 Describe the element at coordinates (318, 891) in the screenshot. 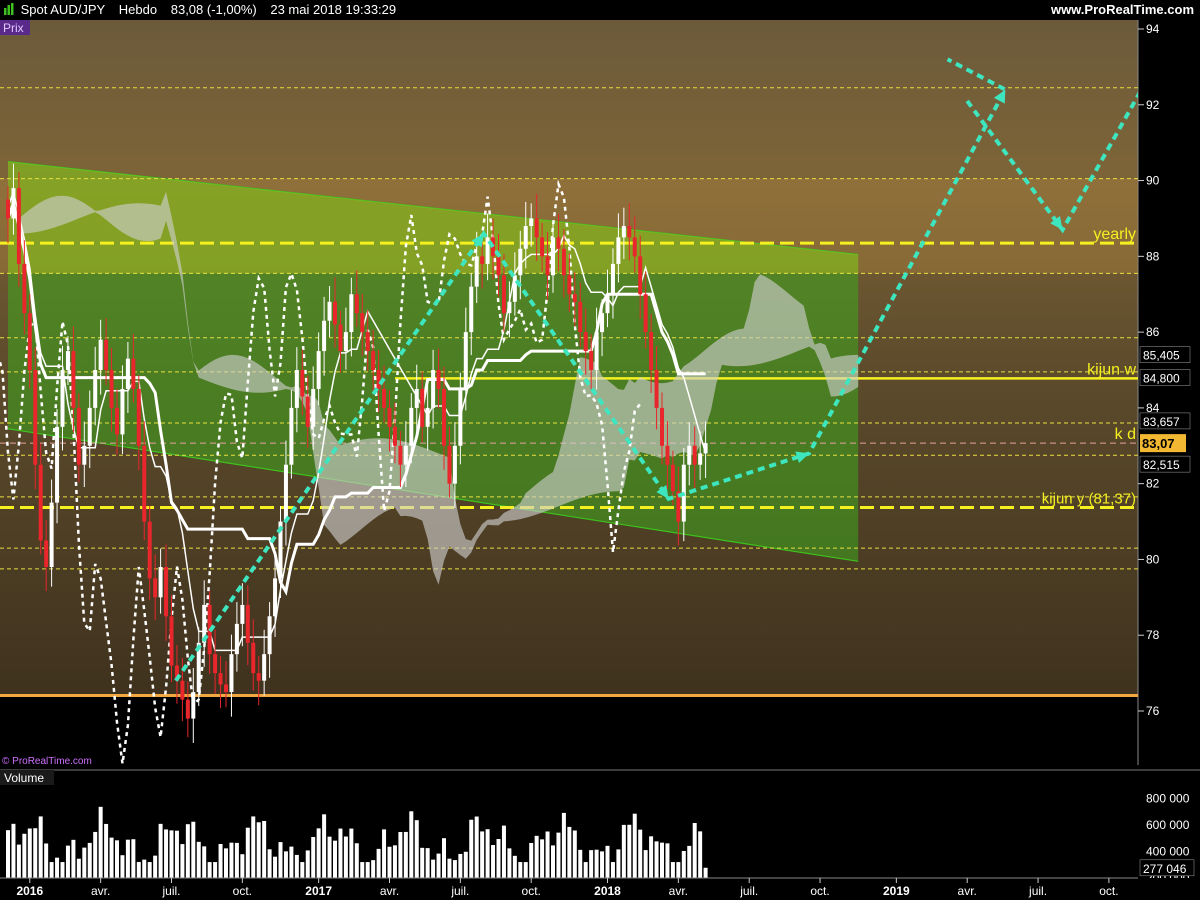

I see `x-tick-label: 2017` at that location.